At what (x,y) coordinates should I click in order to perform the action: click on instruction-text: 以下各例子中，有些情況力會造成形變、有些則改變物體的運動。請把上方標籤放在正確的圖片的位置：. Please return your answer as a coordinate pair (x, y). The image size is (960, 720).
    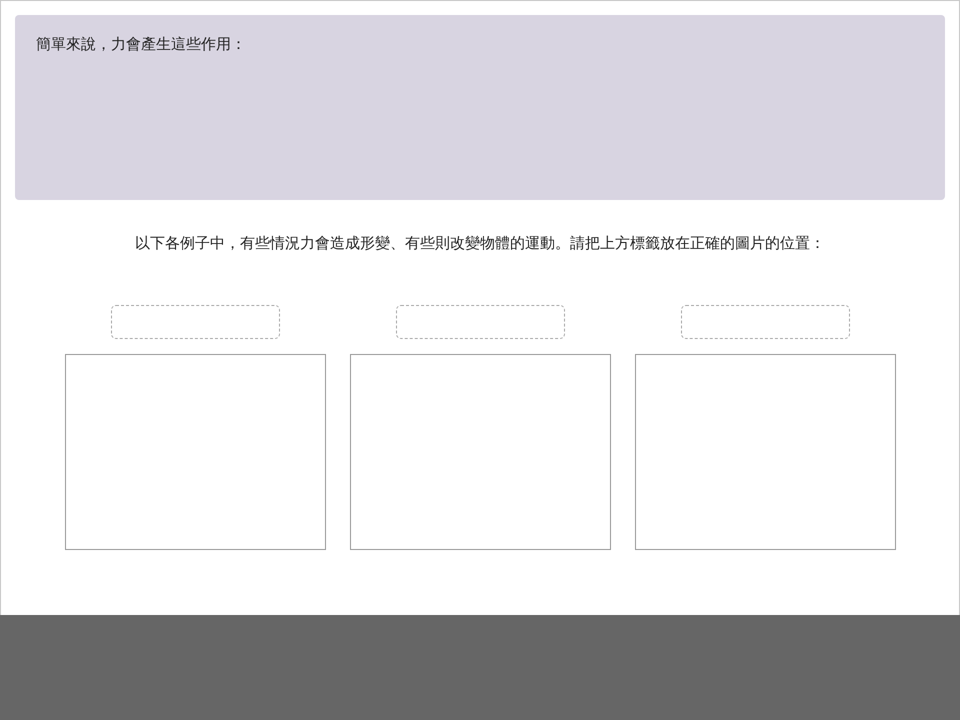
    Looking at the image, I should click on (480, 243).